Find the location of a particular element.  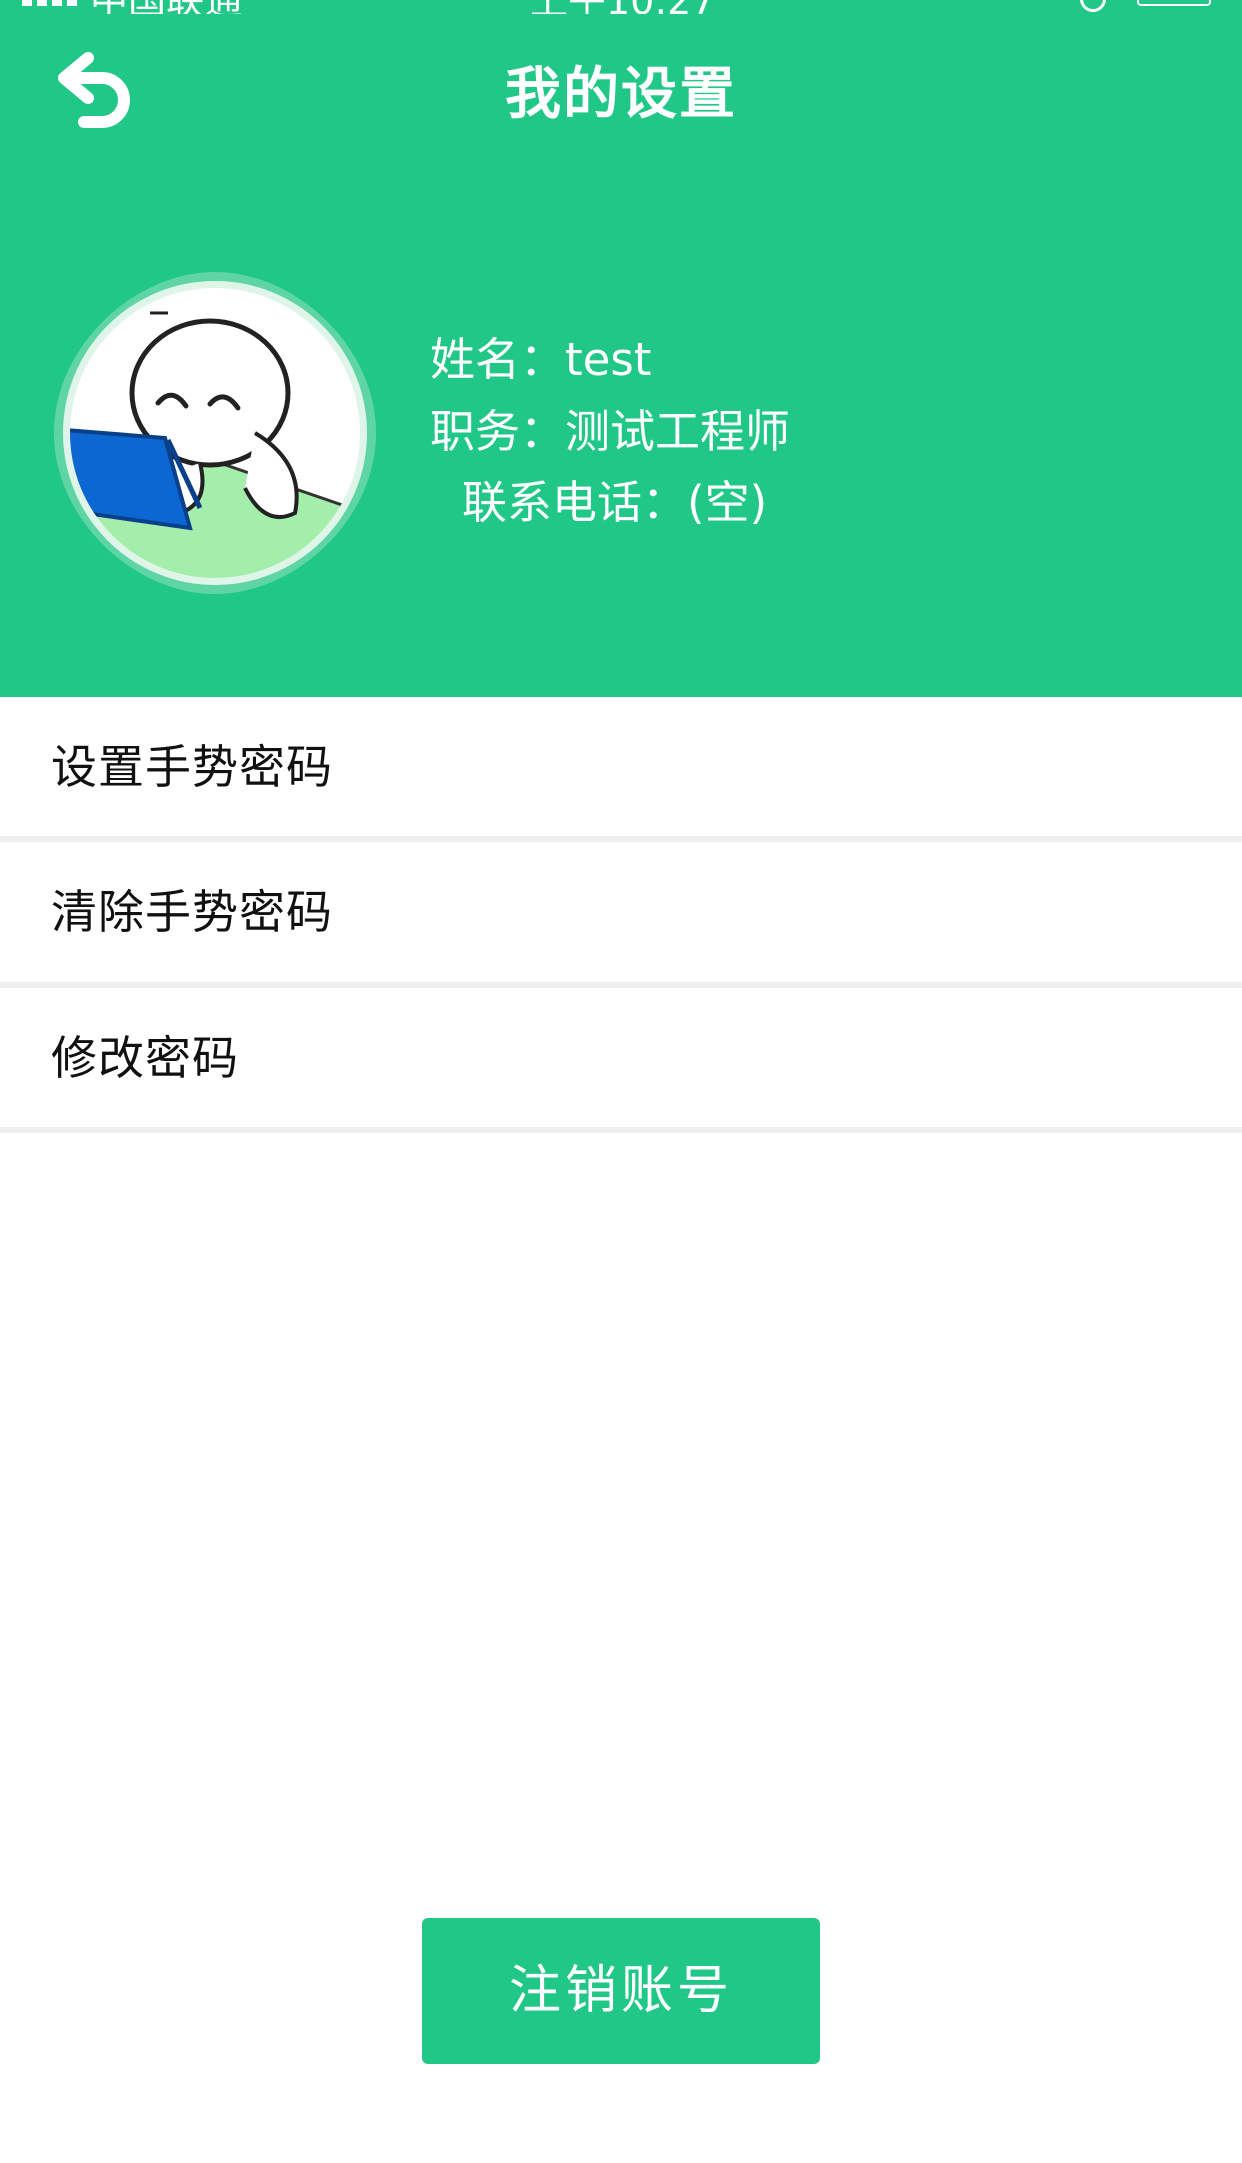

divider is located at coordinates (621, 1130).